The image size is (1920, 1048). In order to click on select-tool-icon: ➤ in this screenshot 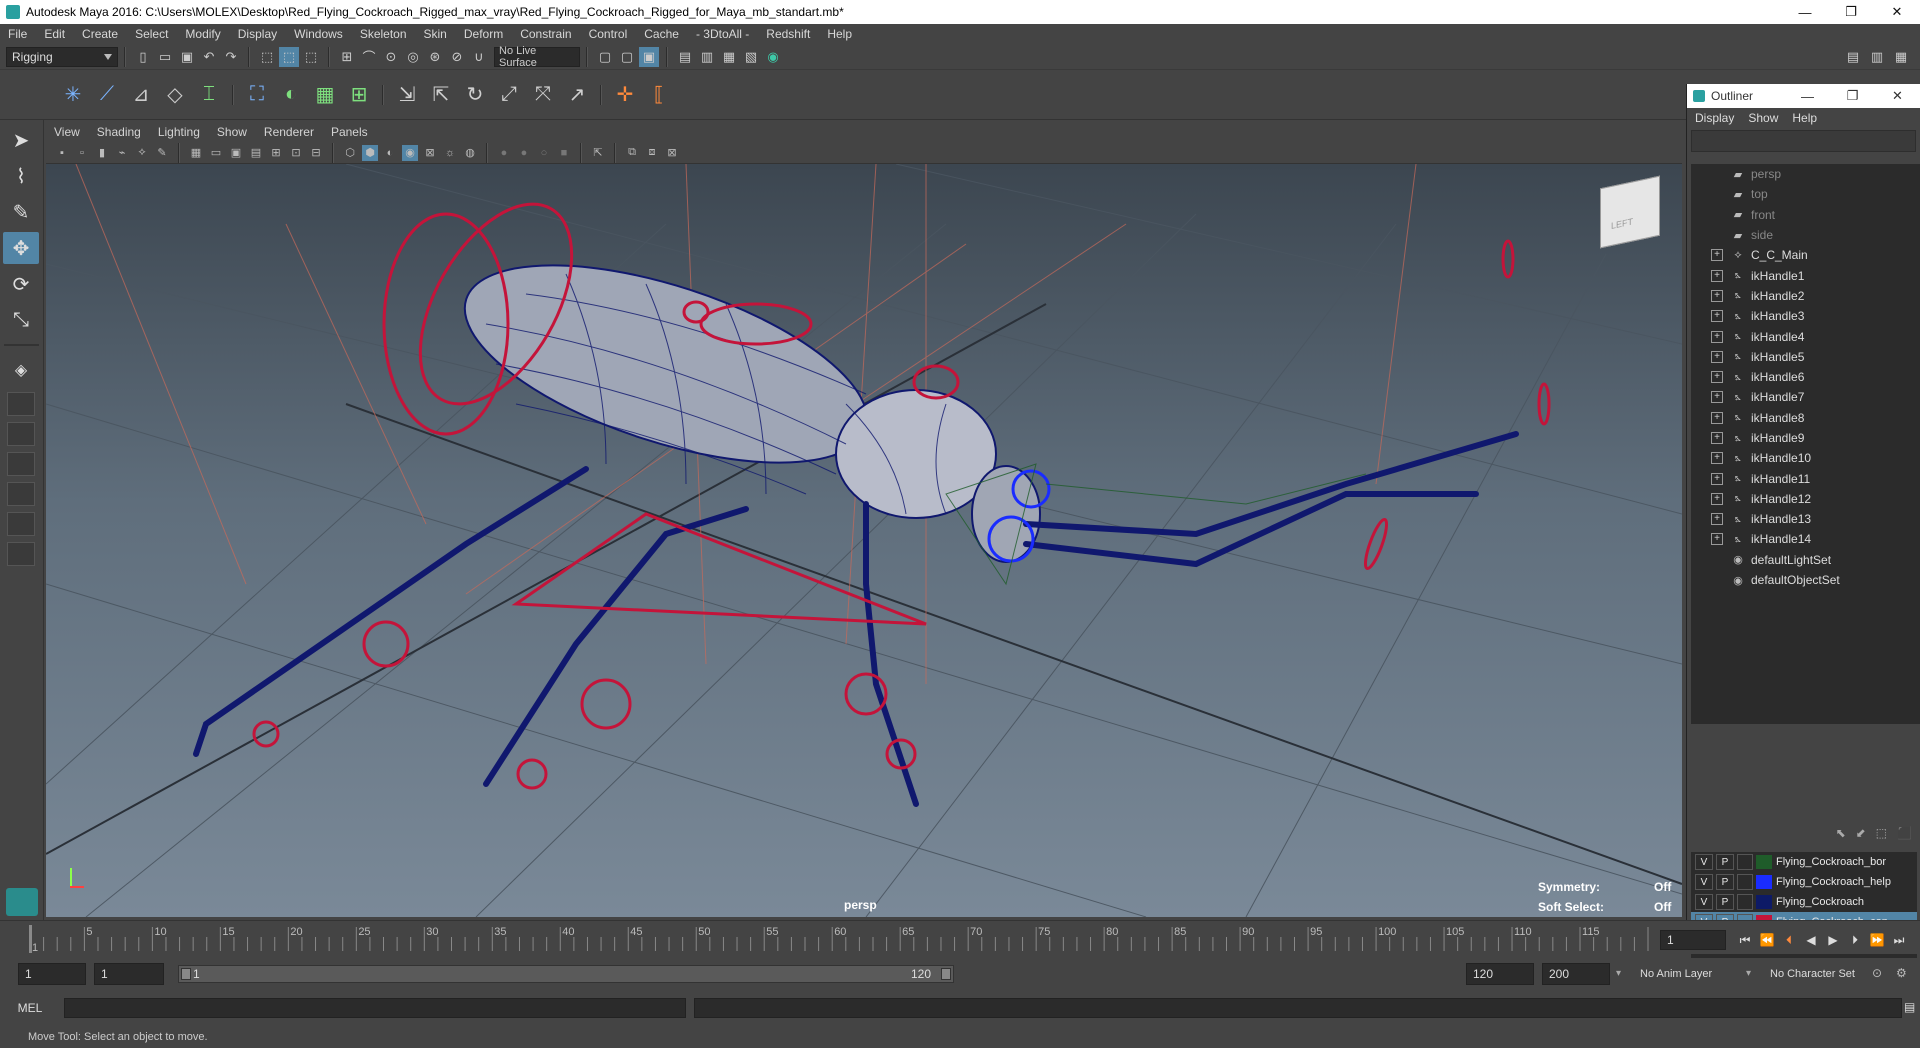, I will do `click(21, 140)`.